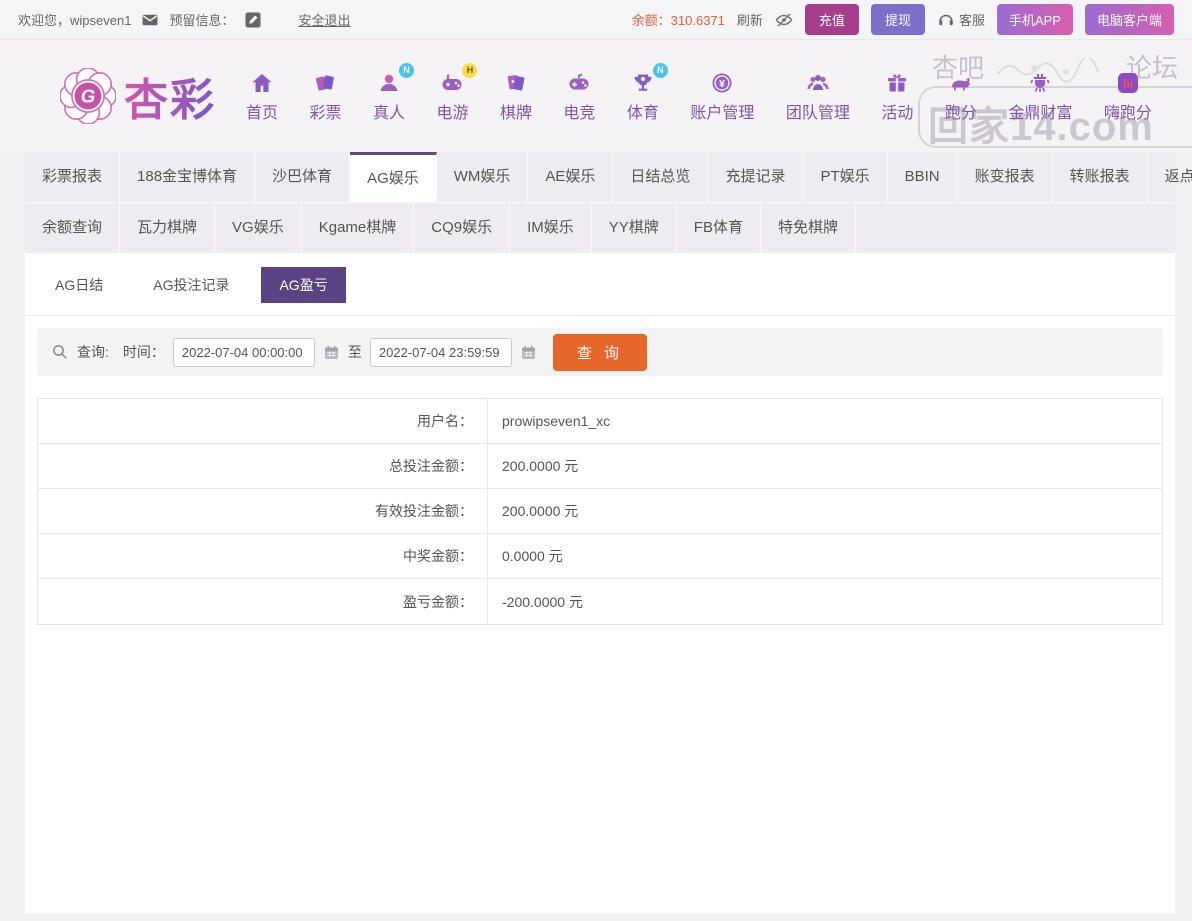 Image resolution: width=1192 pixels, height=921 pixels. What do you see at coordinates (262, 96) in the screenshot?
I see `nav-item-home: 首页` at bounding box center [262, 96].